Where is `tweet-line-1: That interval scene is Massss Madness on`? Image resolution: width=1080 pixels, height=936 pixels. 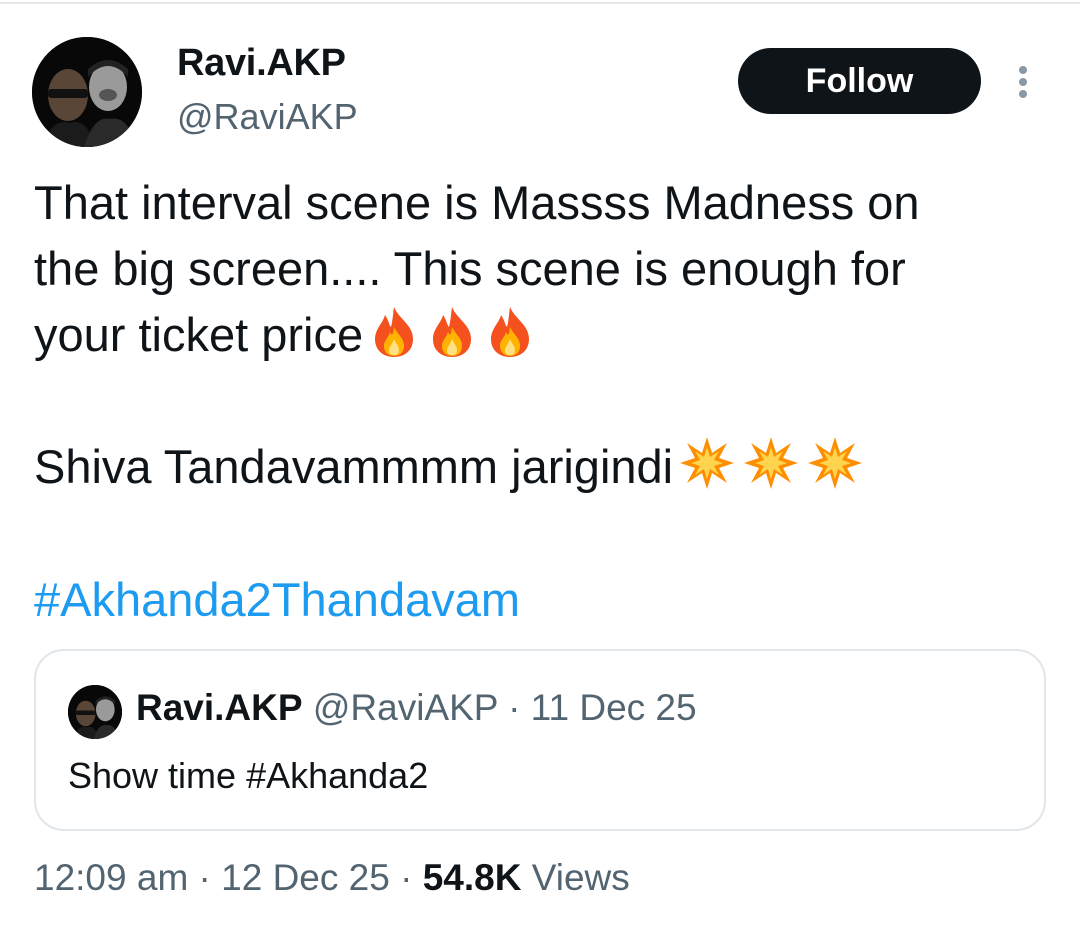 tweet-line-1: That interval scene is Massss Madness on is located at coordinates (477, 202).